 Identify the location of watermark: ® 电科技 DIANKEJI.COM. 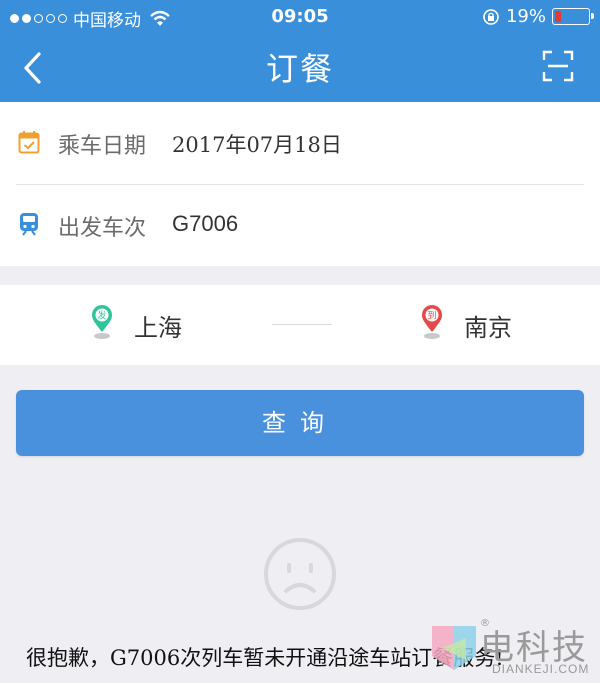
(514, 650).